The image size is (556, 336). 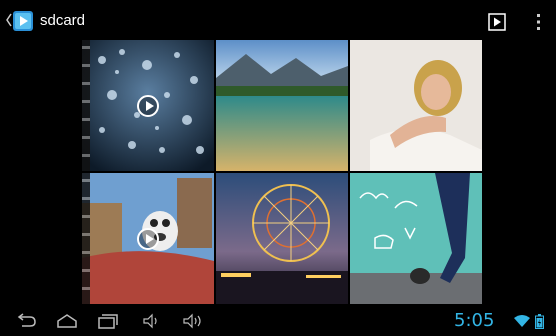 I want to click on gallery-item-doodle-wall, so click(x=416, y=238).